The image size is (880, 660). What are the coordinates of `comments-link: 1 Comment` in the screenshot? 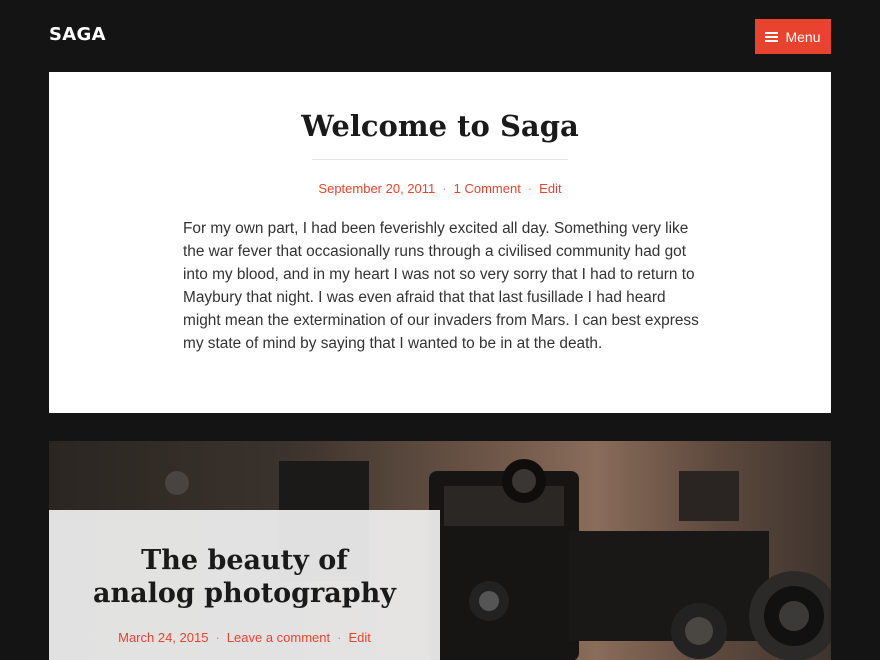 It's located at (487, 188).